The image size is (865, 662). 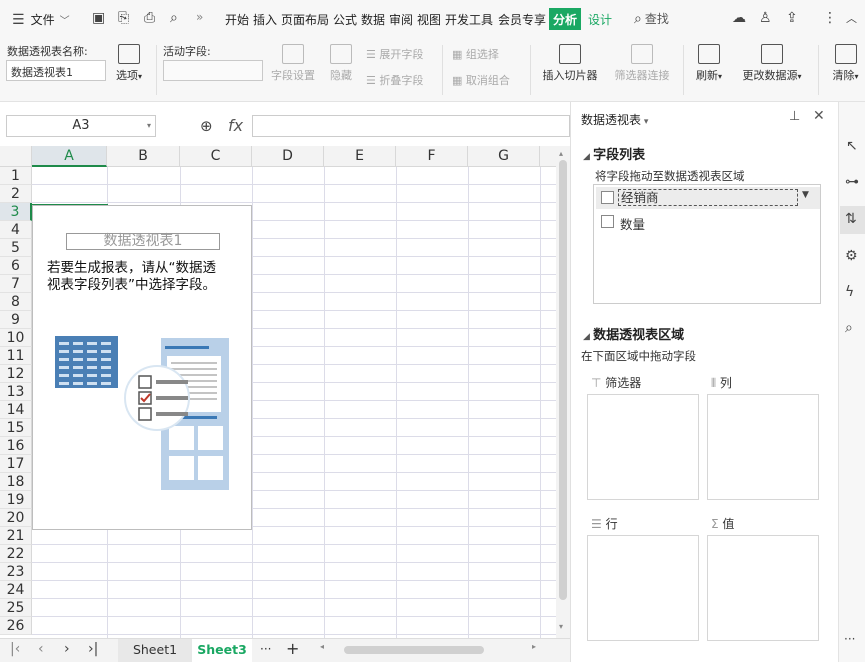 What do you see at coordinates (401, 19) in the screenshot?
I see `tab-review: 审阅` at bounding box center [401, 19].